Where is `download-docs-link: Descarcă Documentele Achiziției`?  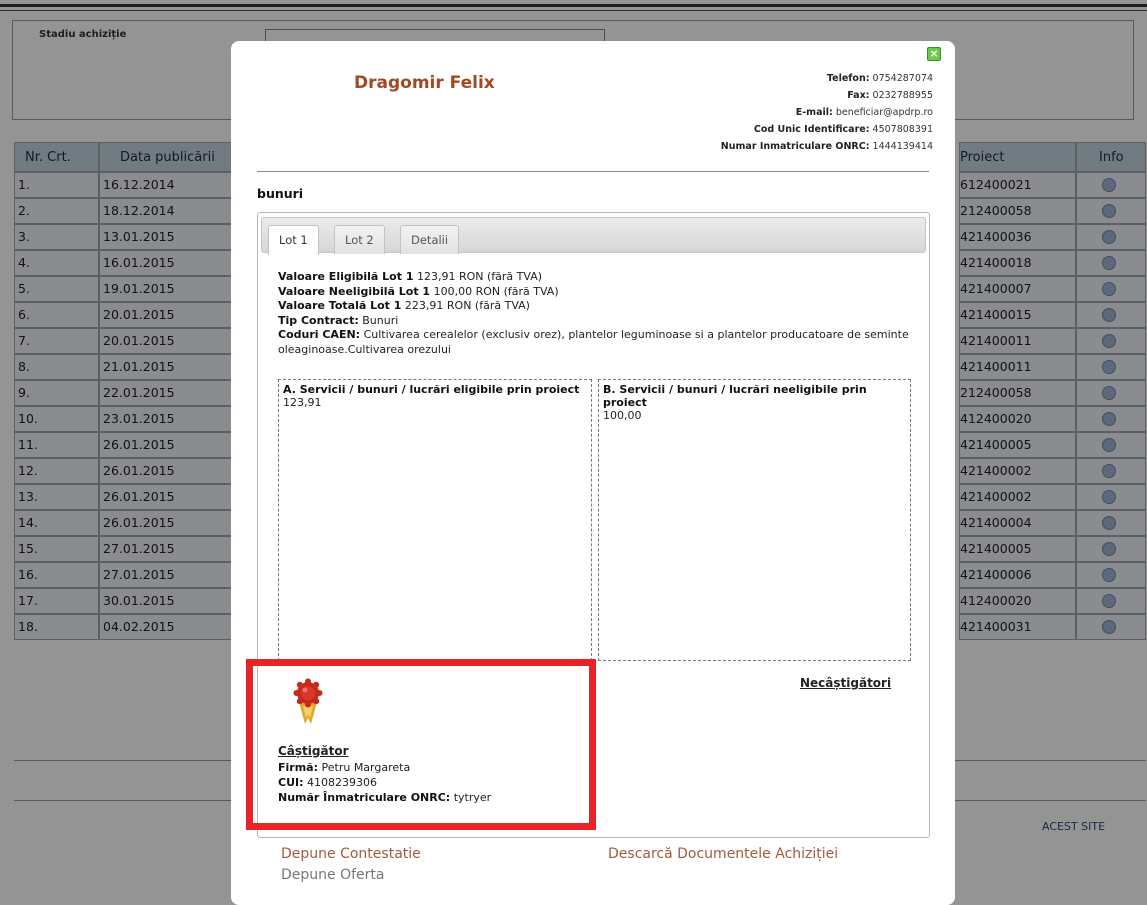 download-docs-link: Descarcă Documentele Achiziției is located at coordinates (723, 854).